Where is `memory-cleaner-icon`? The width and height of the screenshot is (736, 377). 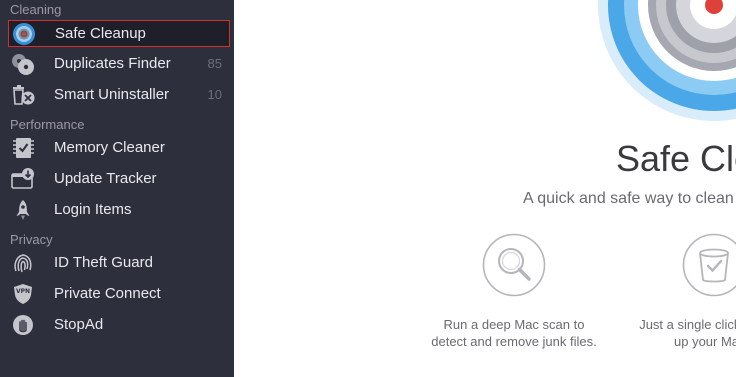
memory-cleaner-icon is located at coordinates (23, 148).